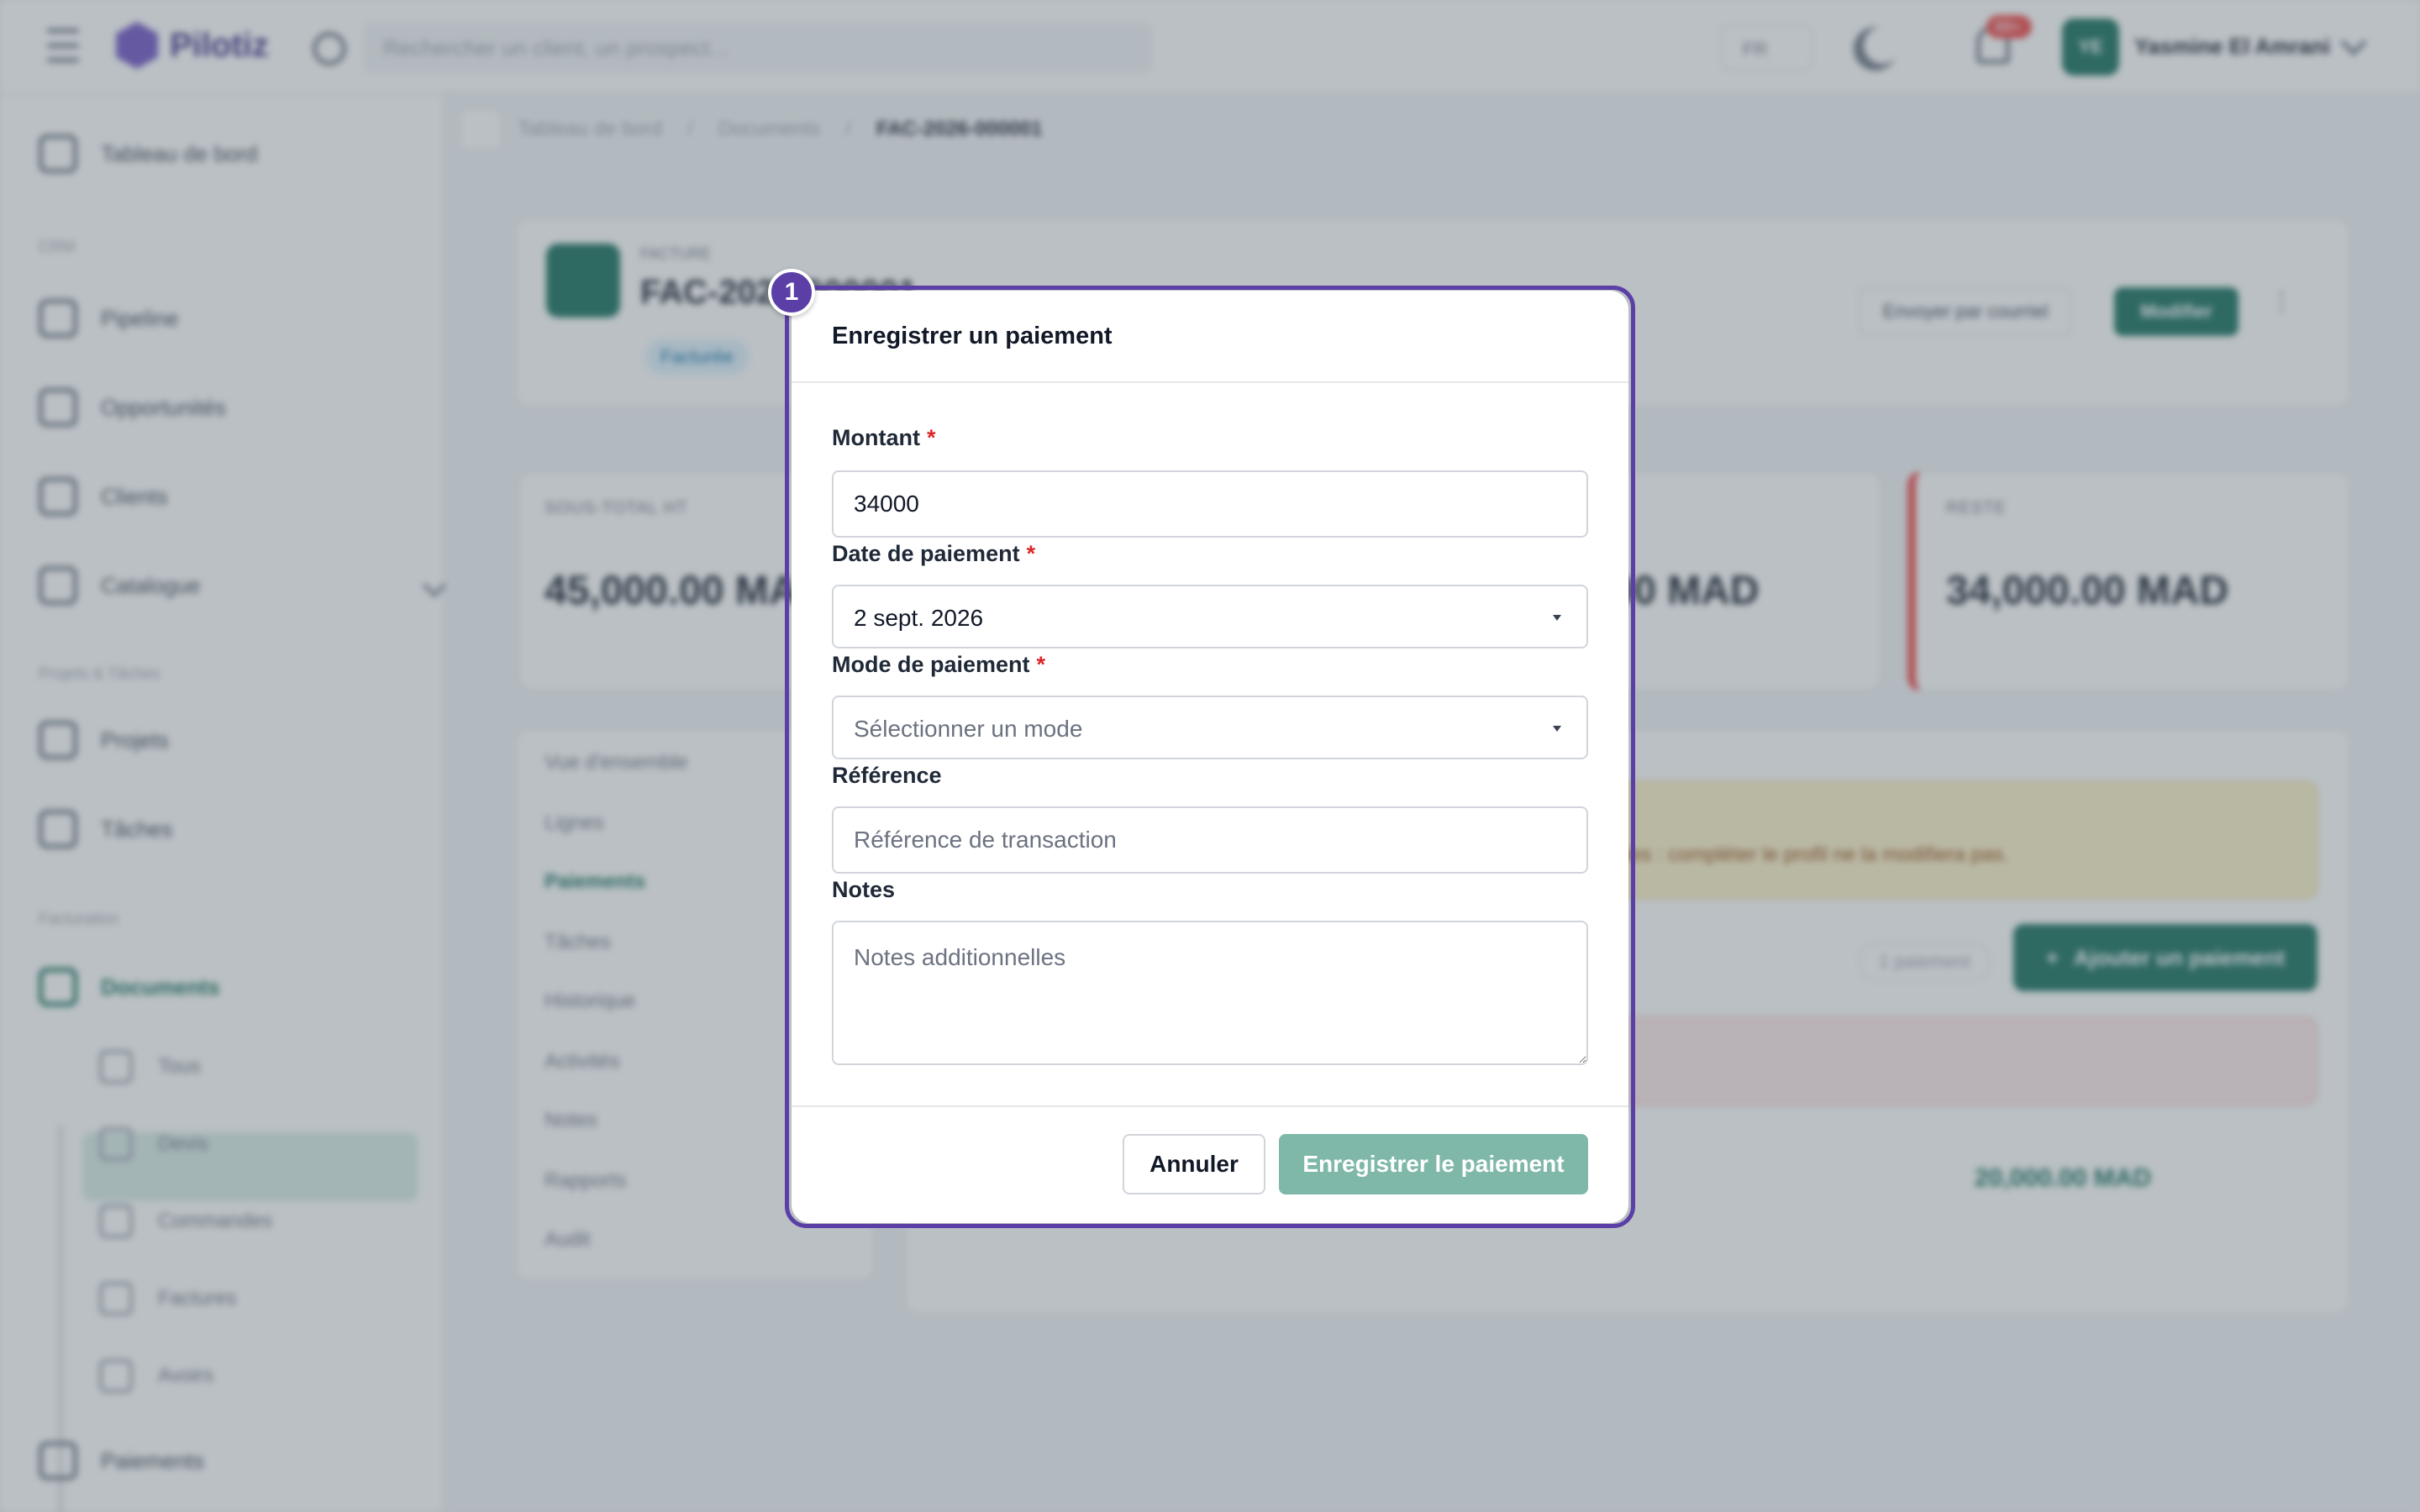 This screenshot has width=2420, height=1512. I want to click on reference-label: Référence, so click(887, 775).